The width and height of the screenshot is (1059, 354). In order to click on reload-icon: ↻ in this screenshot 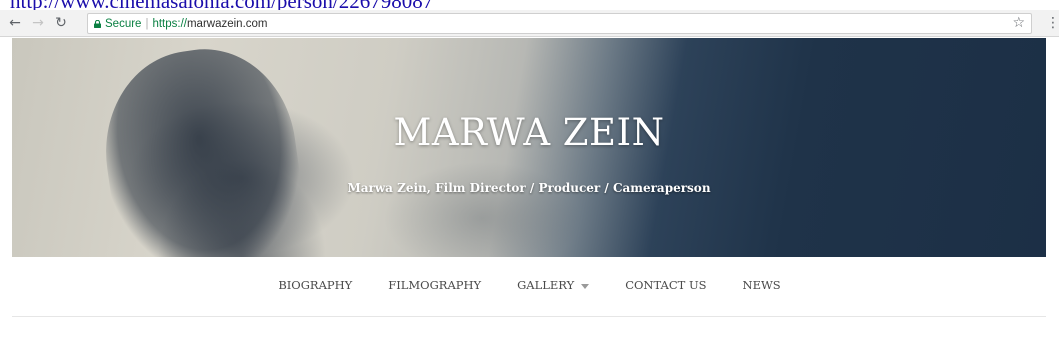, I will do `click(61, 23)`.